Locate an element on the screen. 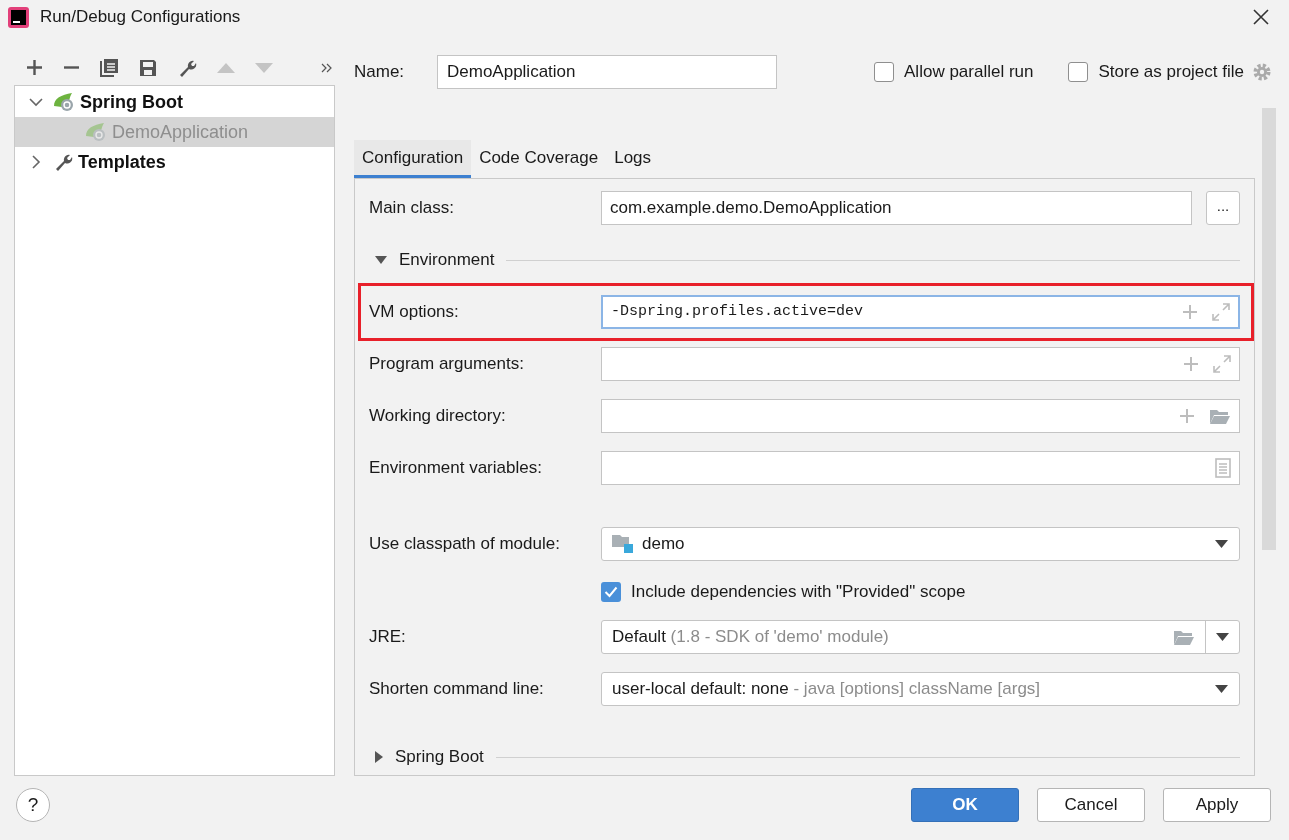 The image size is (1289, 840). copy-icon is located at coordinates (109, 67).